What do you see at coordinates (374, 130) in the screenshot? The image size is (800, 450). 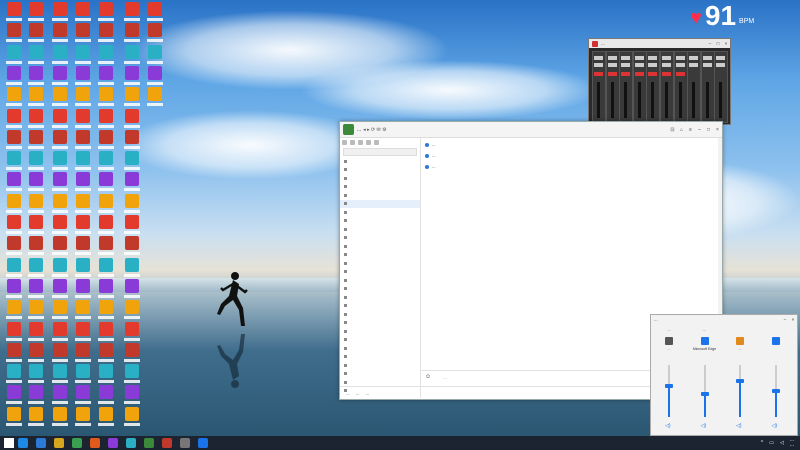 I see `toolbar-icons: ◂ ▸ ⟳ ✉ ⚙` at bounding box center [374, 130].